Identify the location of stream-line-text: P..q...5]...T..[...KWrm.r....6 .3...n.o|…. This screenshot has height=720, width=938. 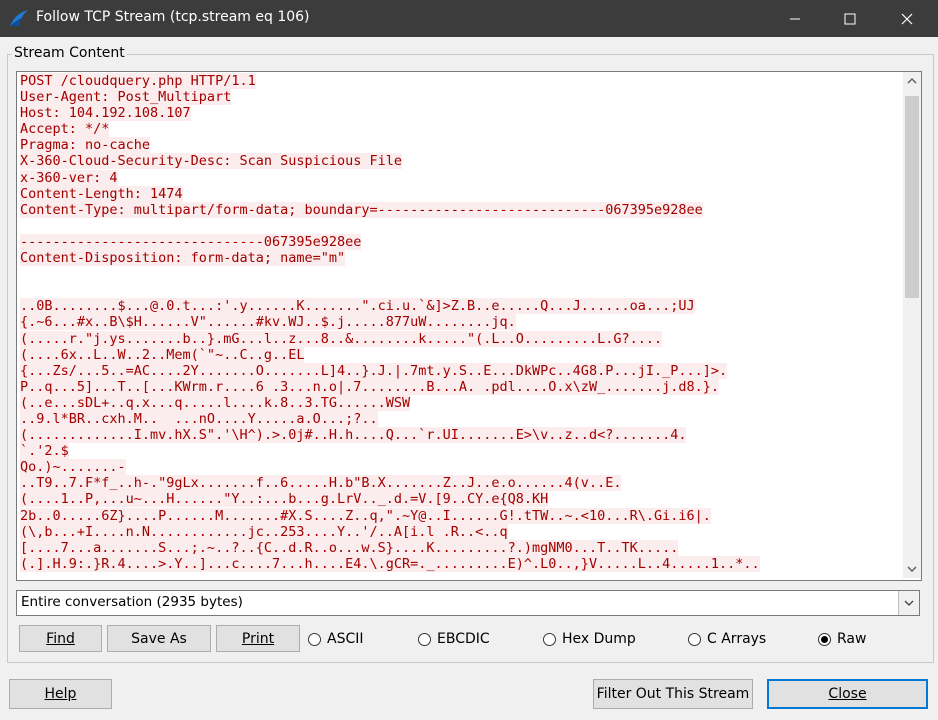
(369, 386).